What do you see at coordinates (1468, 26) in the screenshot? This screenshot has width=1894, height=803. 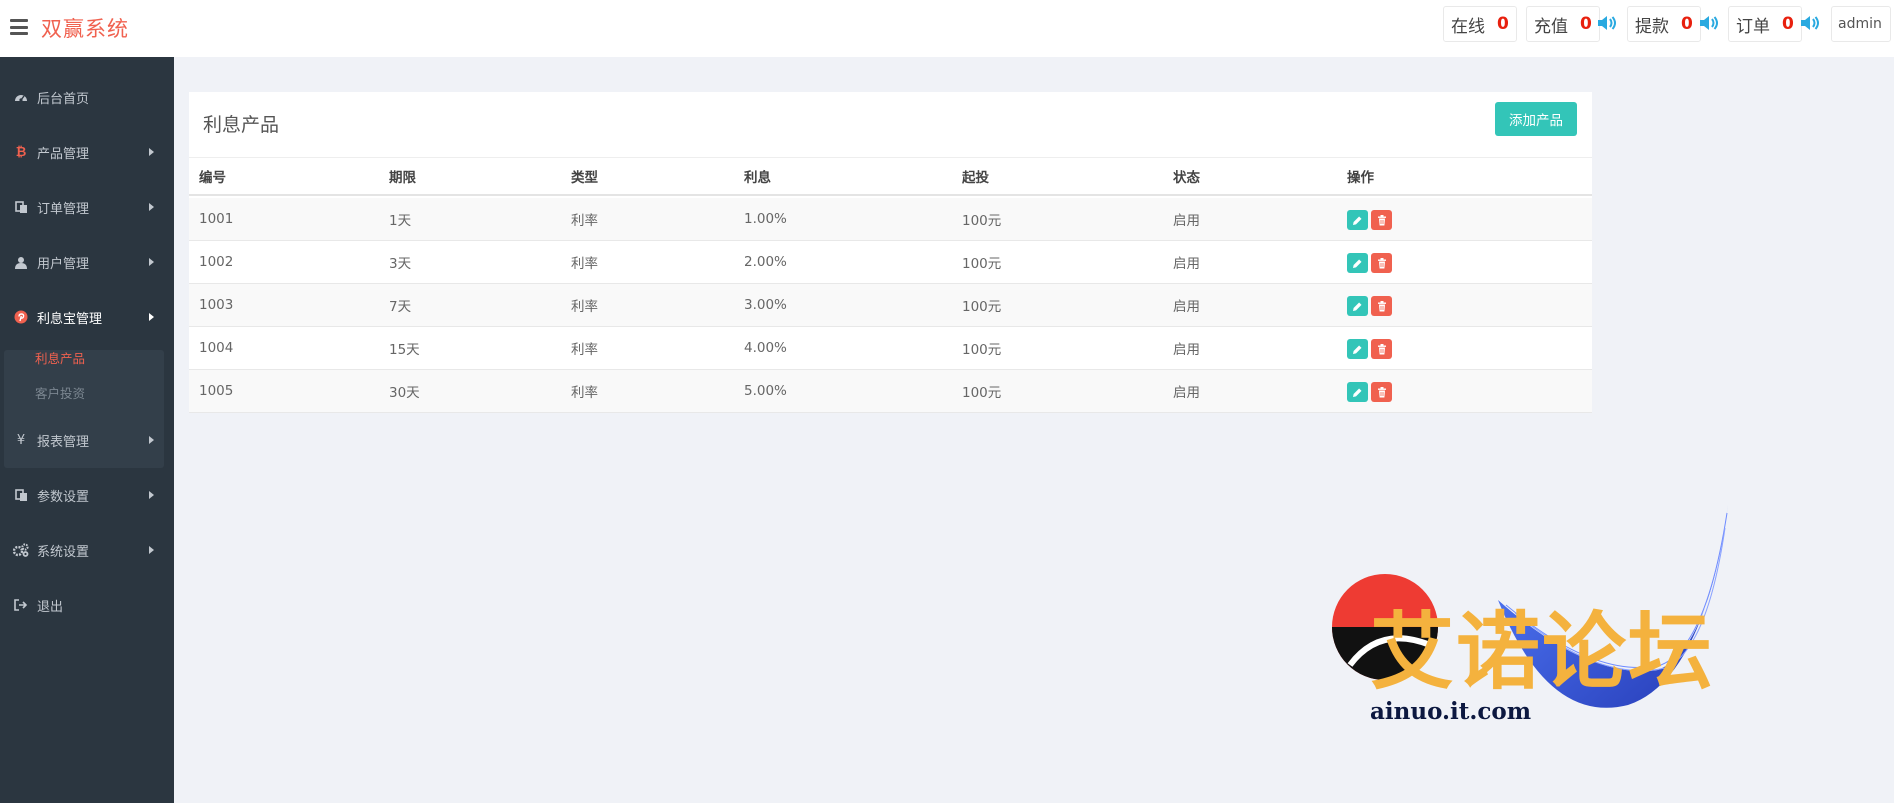 I see `stat-online-label: 在线` at bounding box center [1468, 26].